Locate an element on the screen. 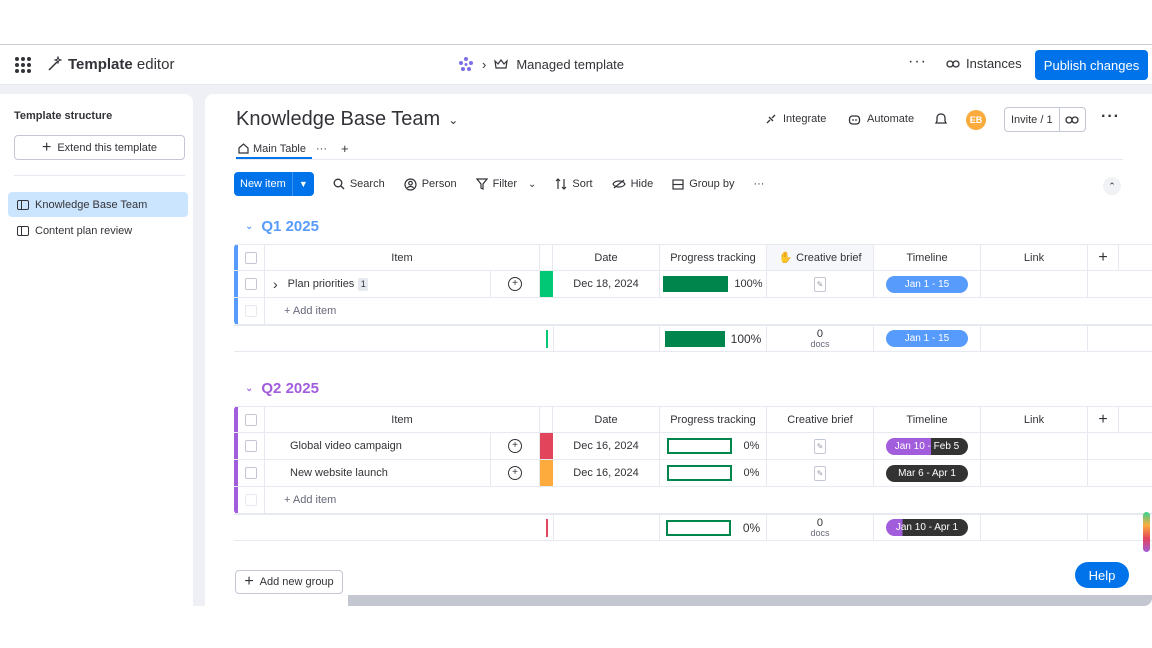  help-button: Help is located at coordinates (1102, 575).